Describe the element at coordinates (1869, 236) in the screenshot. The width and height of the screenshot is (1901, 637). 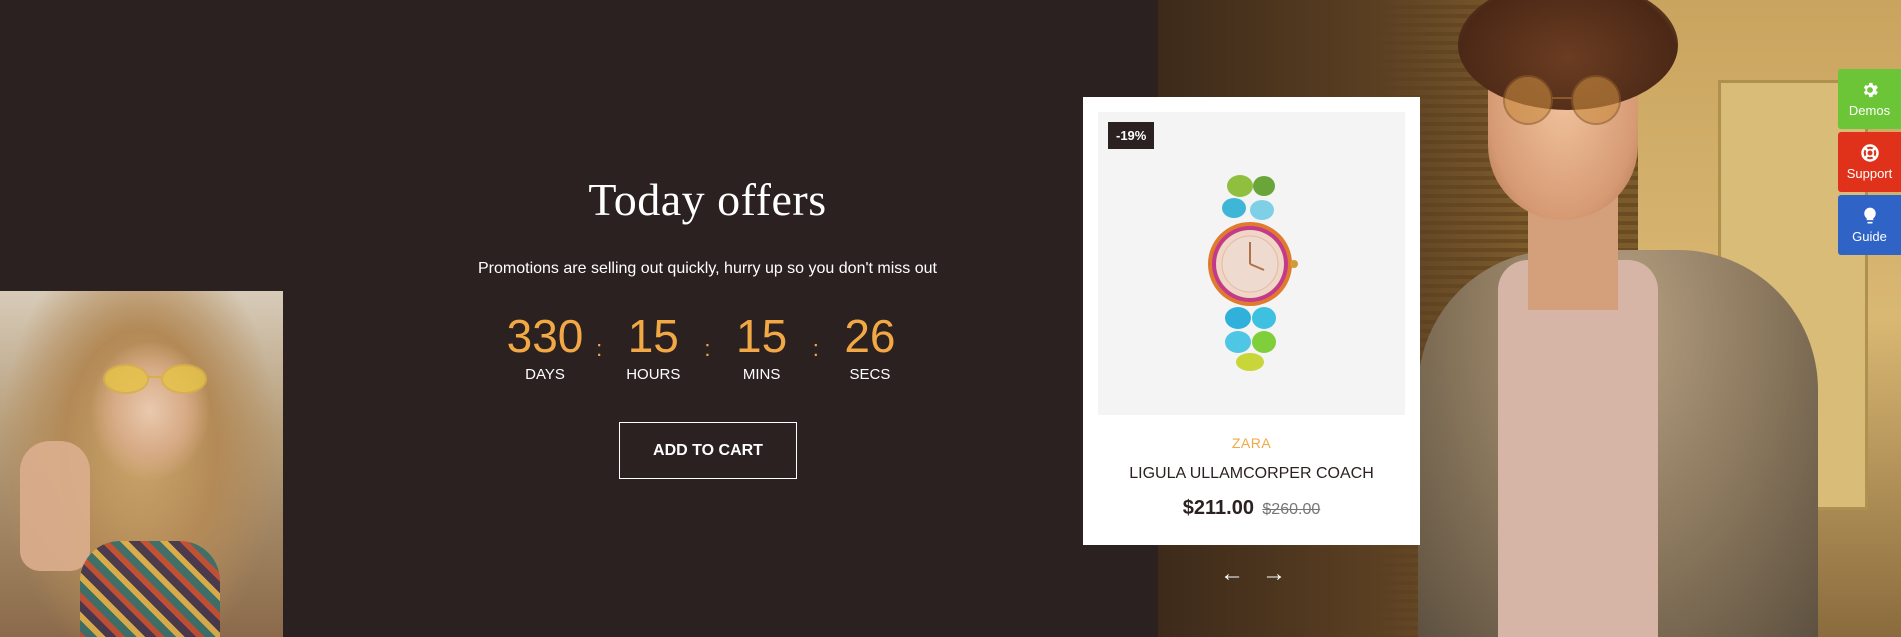
I see `guide-label: Guide` at that location.